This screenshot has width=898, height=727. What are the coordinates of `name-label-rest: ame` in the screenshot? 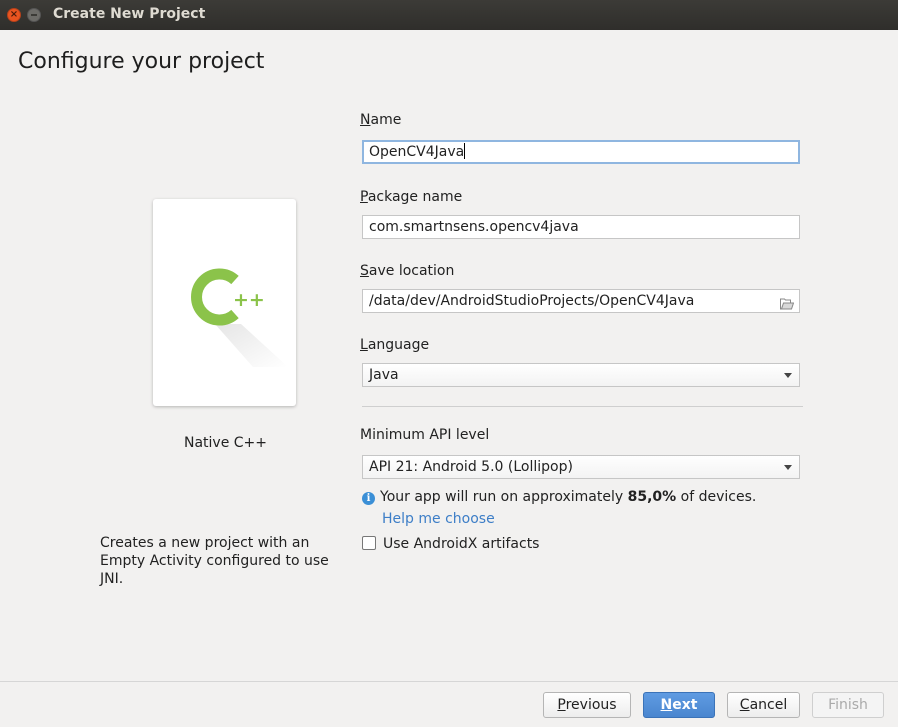 It's located at (386, 120).